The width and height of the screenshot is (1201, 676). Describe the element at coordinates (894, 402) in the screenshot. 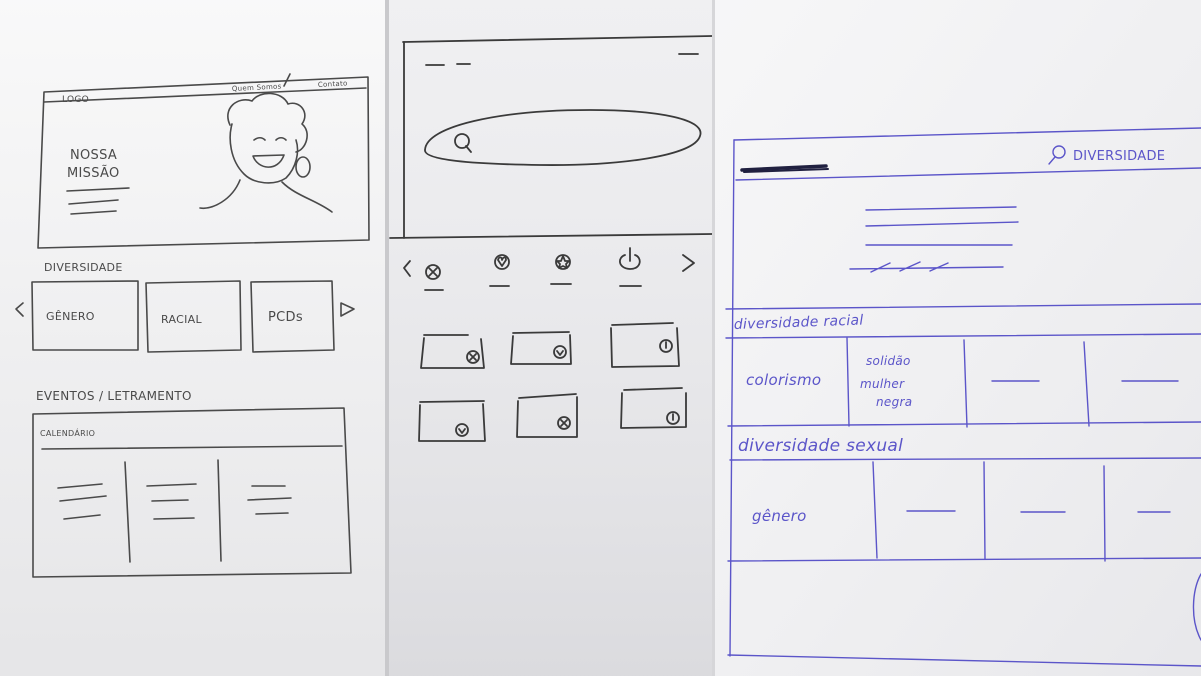

I see `table-cell-solidao-line-3: negra` at that location.